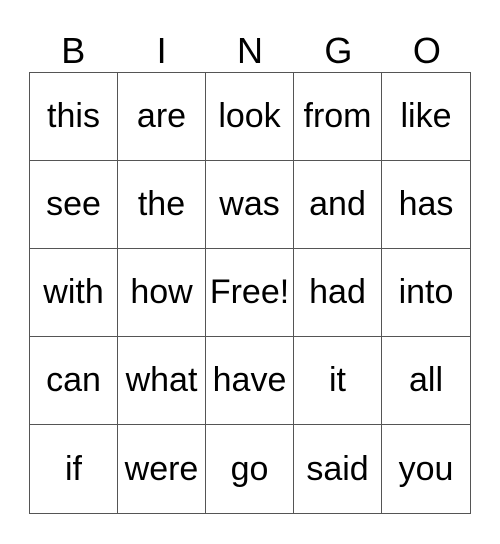  What do you see at coordinates (338, 293) in the screenshot?
I see `bingo-cell: had` at bounding box center [338, 293].